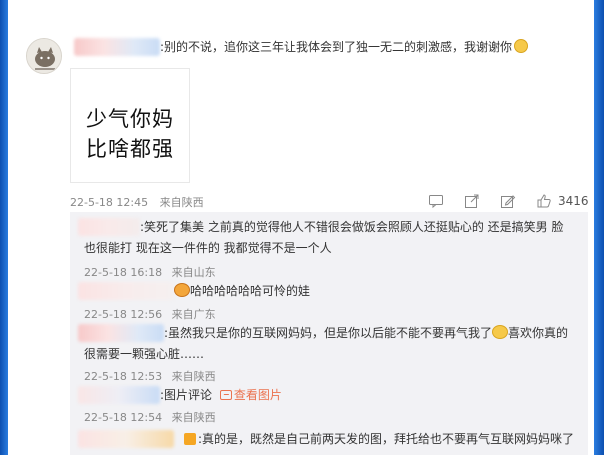 The image size is (604, 455). What do you see at coordinates (208, 248) in the screenshot?
I see `reply-text-cont: 也很能打 现在这一件件的 我都觉得不是一个人` at bounding box center [208, 248].